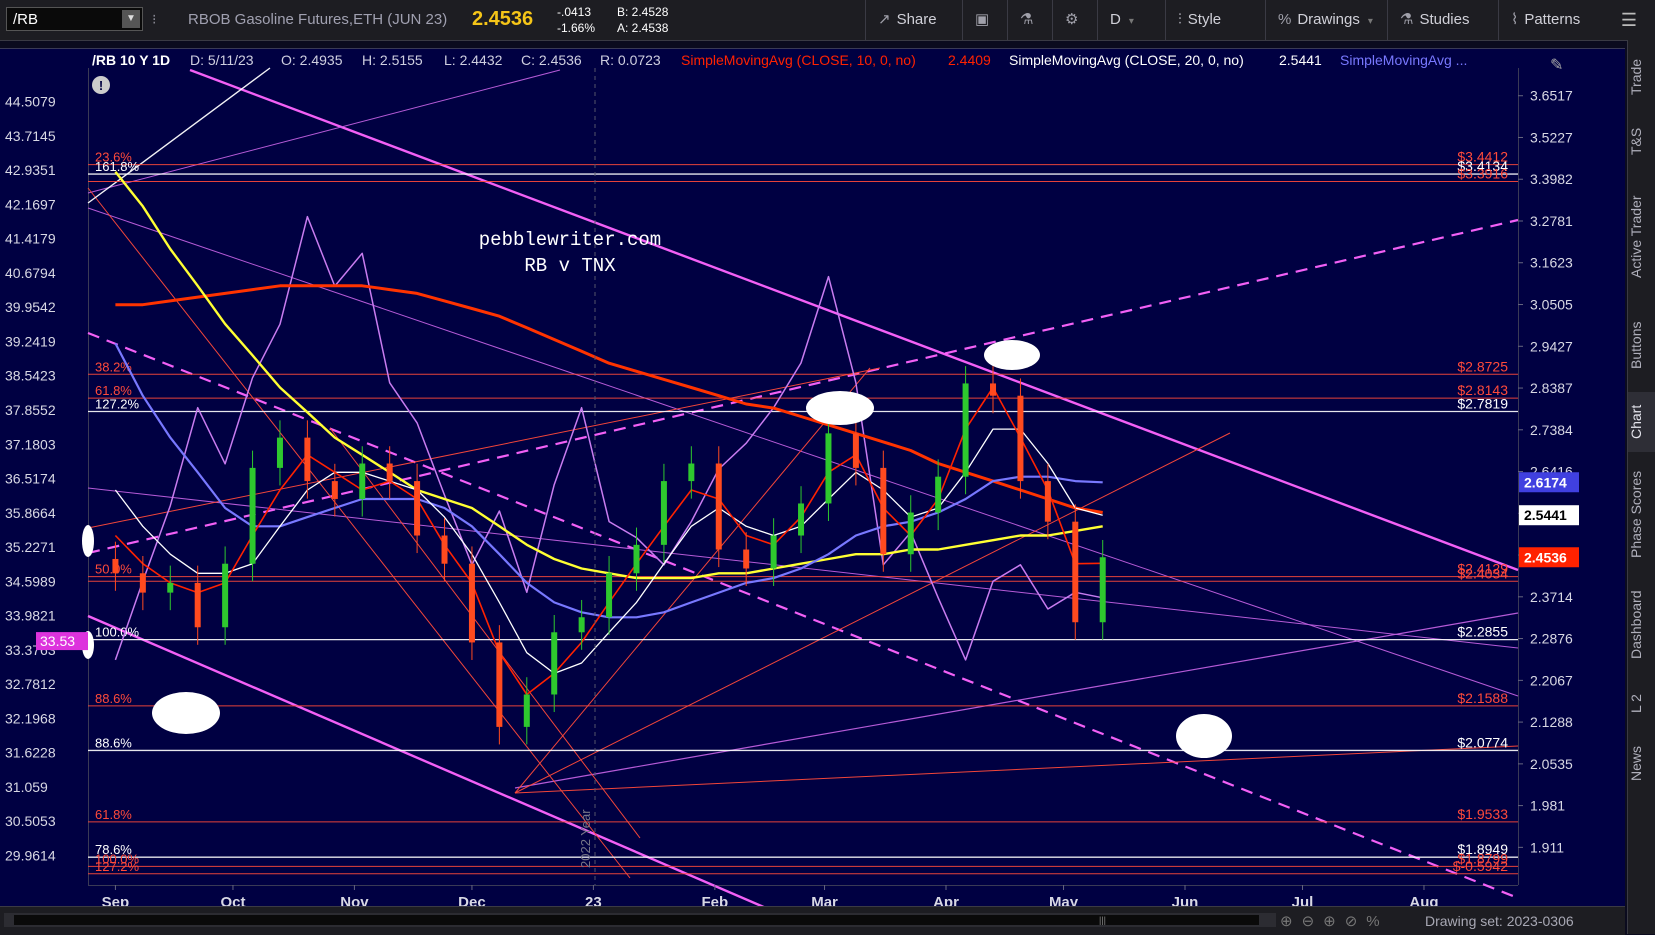  I want to click on left-axis-label-4: 41.4179, so click(30, 239).